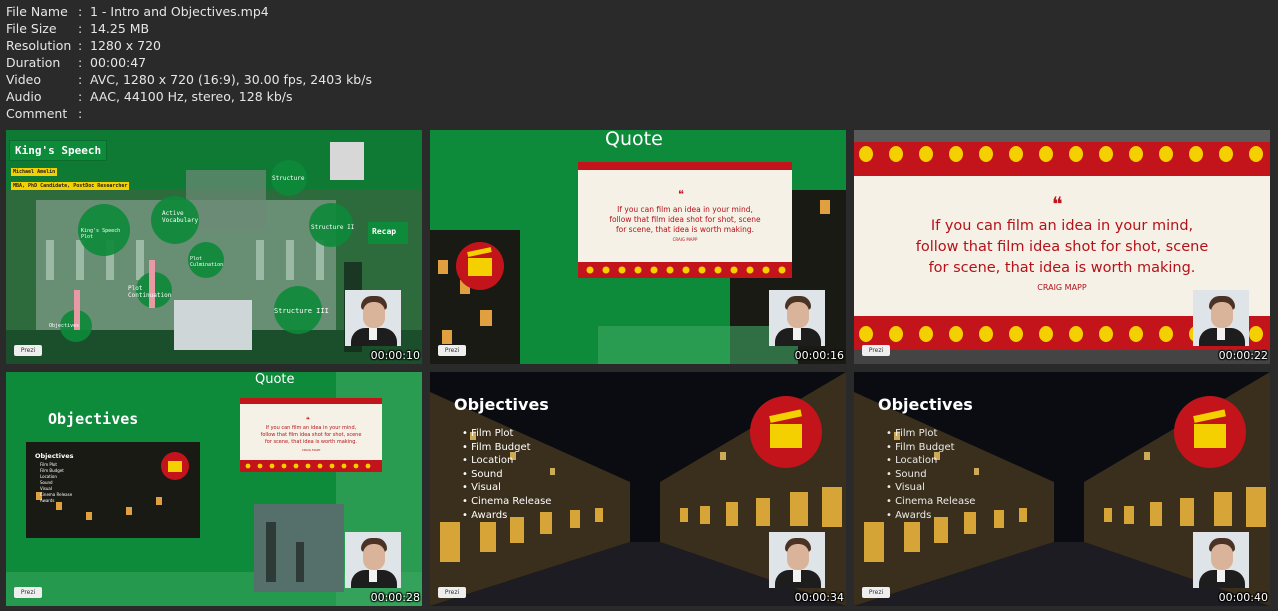 This screenshot has width=1278, height=611. I want to click on timestamp-1: 00:00:10, so click(395, 355).